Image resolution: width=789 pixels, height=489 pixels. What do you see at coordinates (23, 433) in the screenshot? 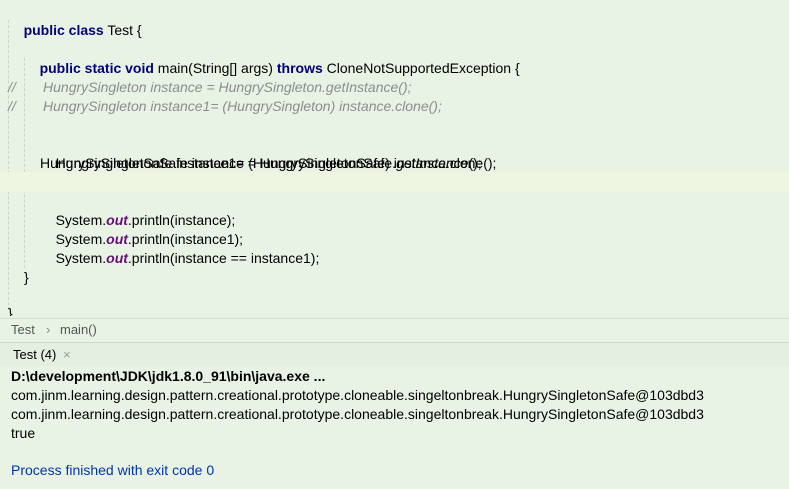
I see `console-output-line: true` at bounding box center [23, 433].